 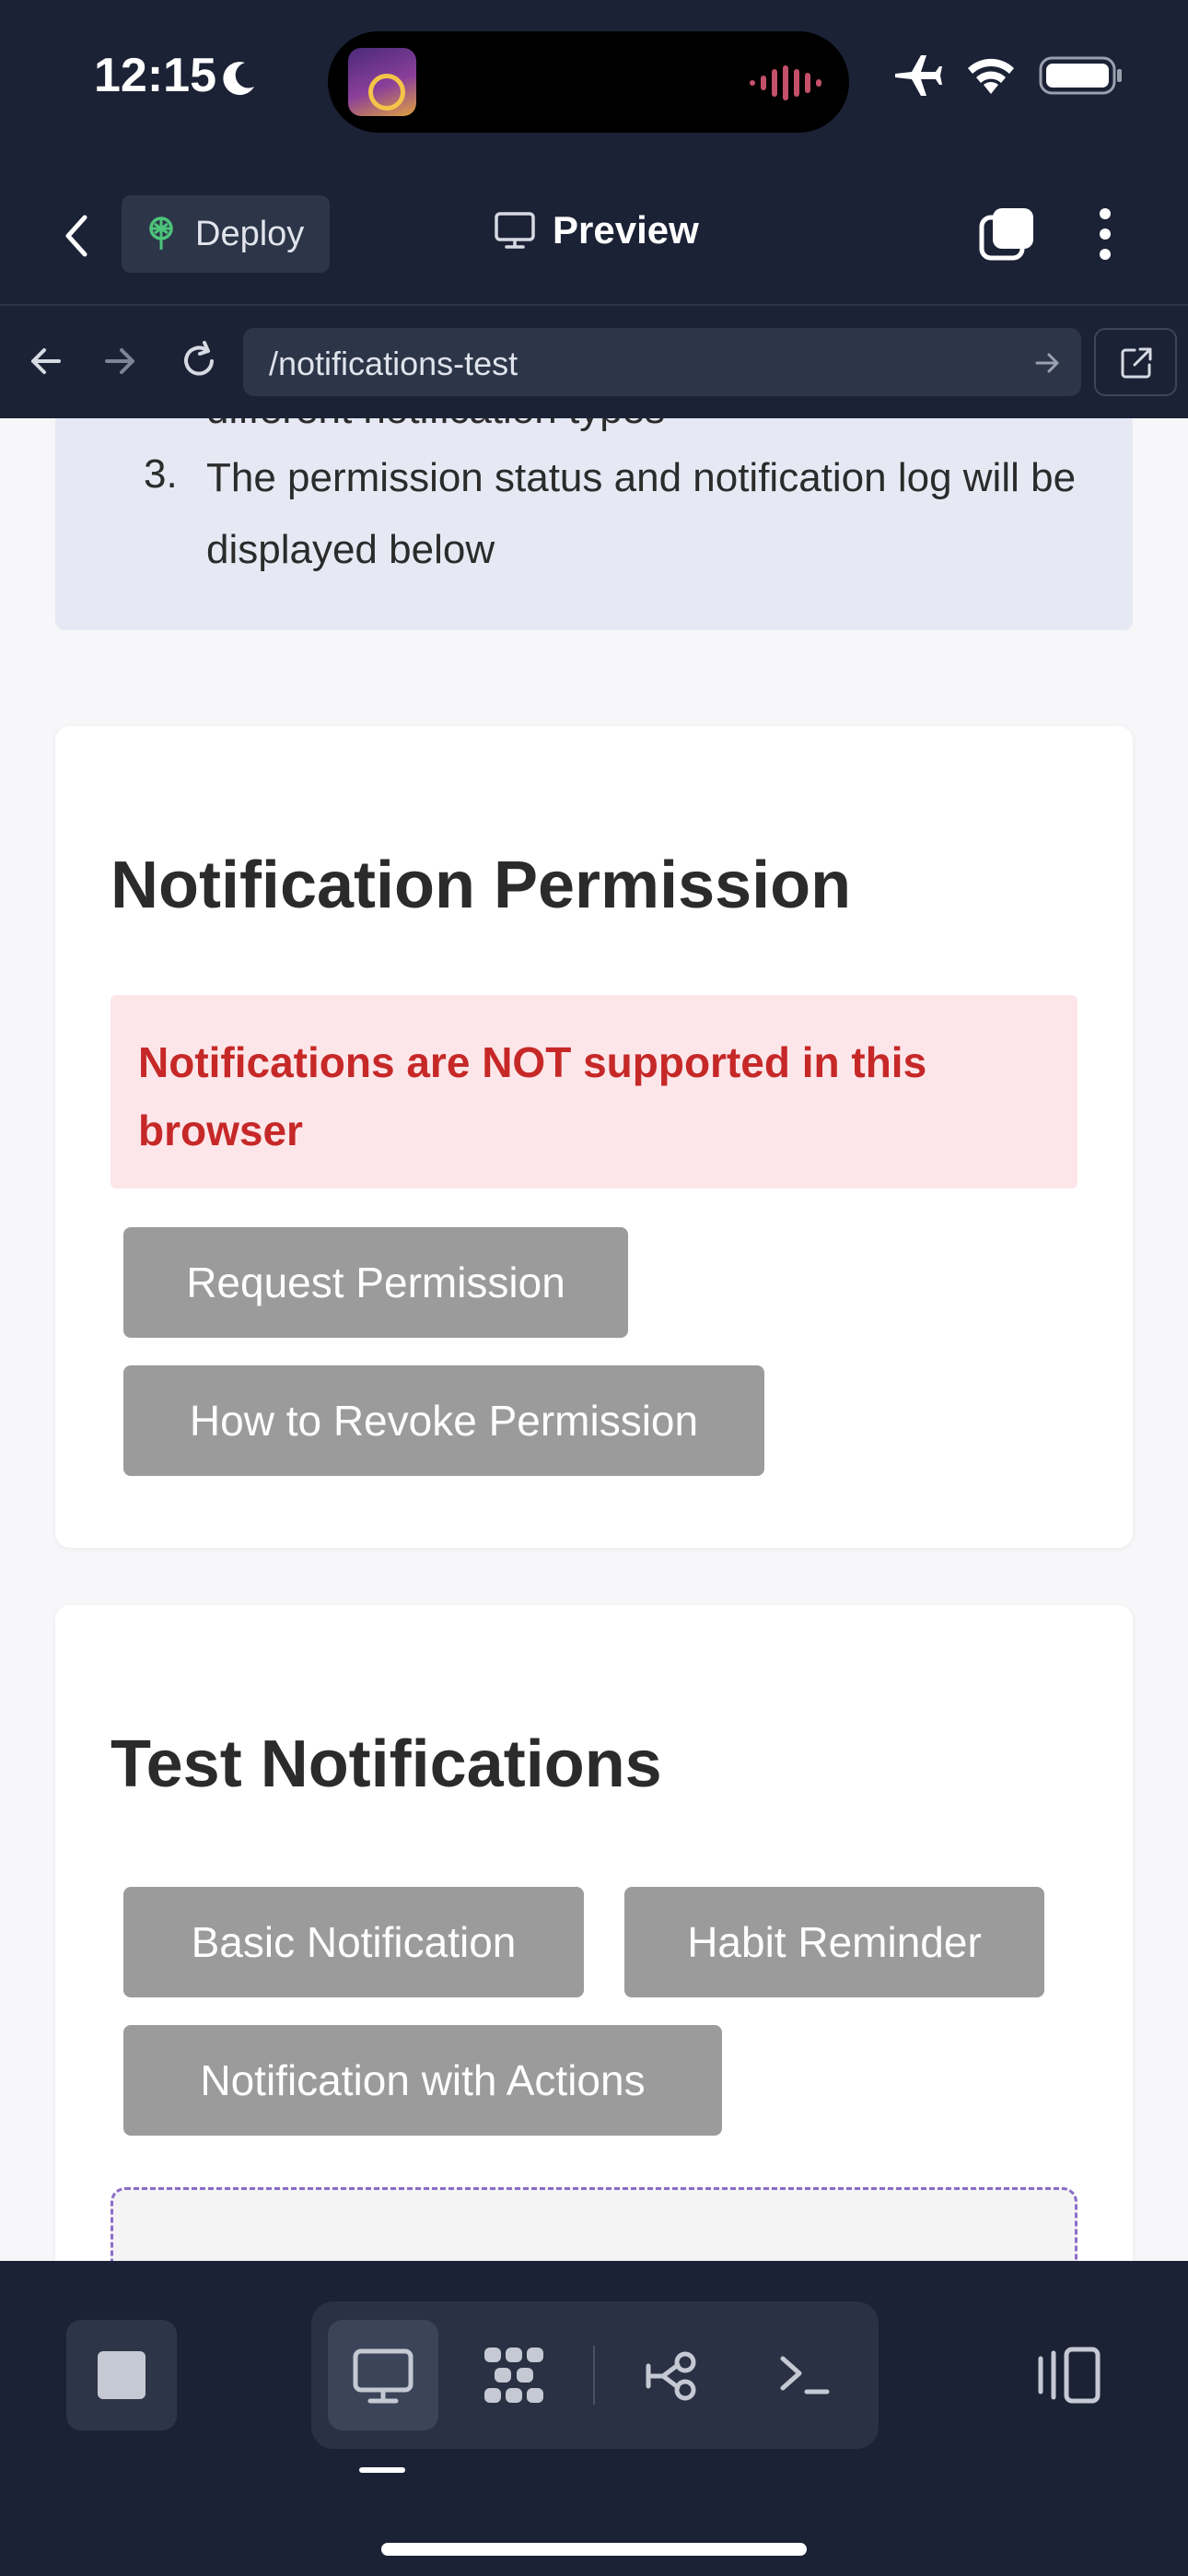 I want to click on bottom-toolbar, so click(x=594, y=2418).